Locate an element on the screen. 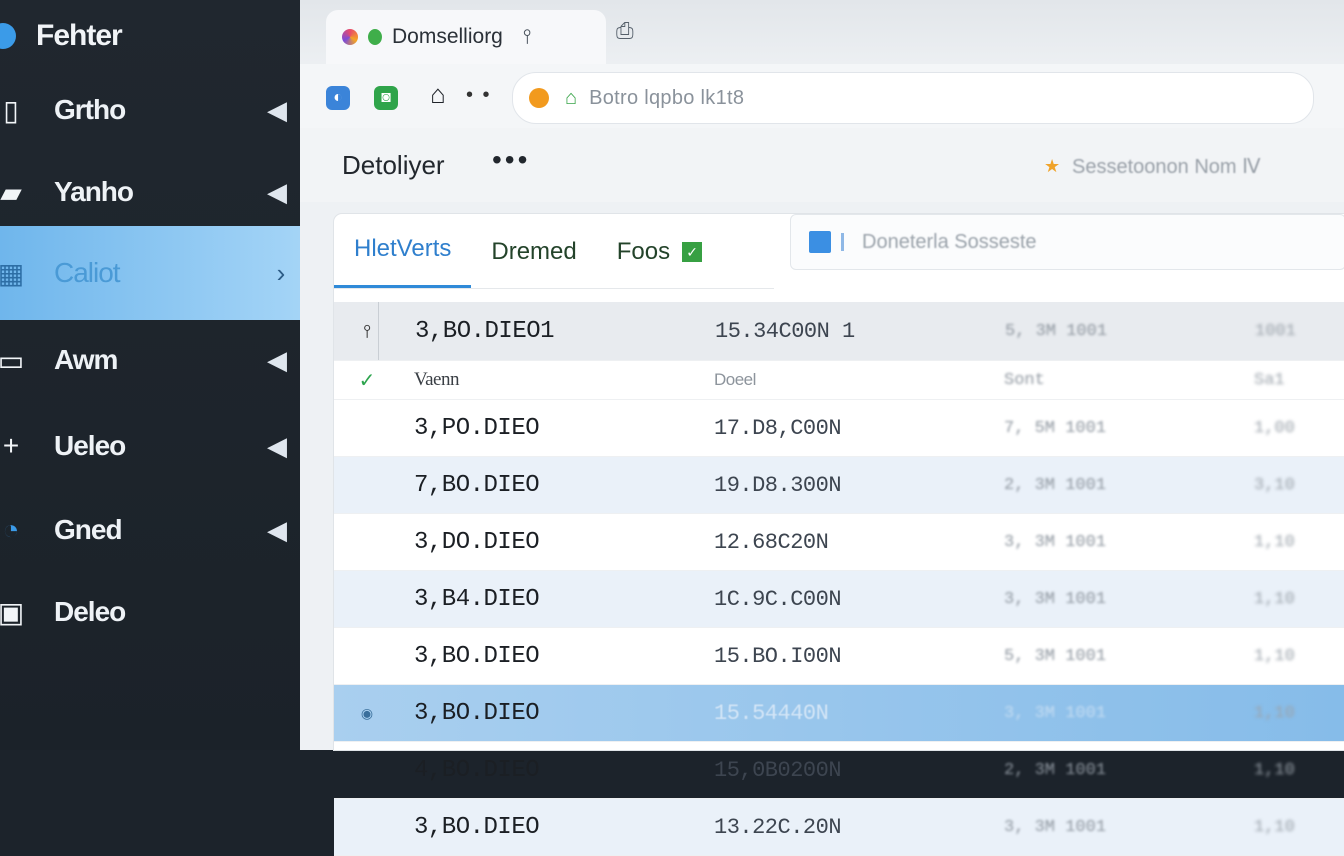 This screenshot has height=856, width=1344. browser-tab: Domselliorg ⫯ is located at coordinates (466, 37).